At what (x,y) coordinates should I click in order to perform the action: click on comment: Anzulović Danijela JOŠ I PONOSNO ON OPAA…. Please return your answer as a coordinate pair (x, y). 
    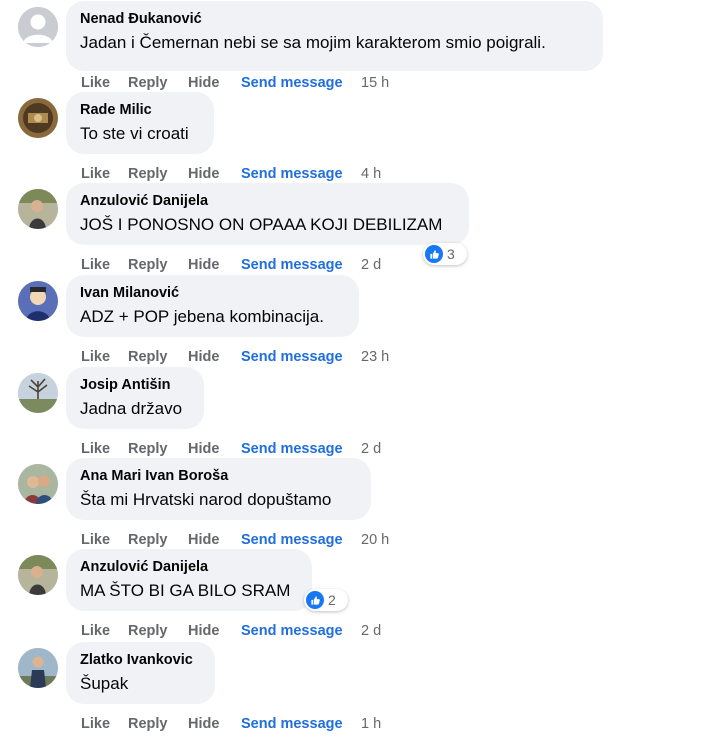
    Looking at the image, I should click on (363, 231).